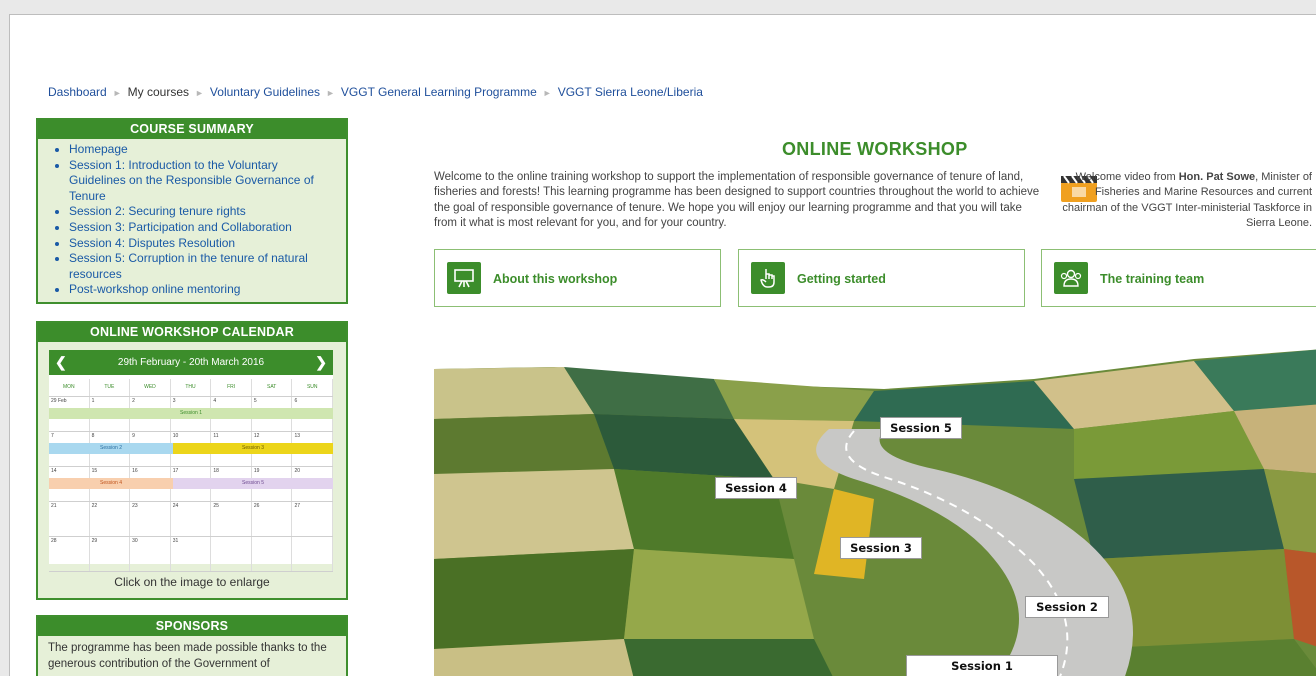 This screenshot has width=1316, height=676. I want to click on page-title: ONLINE WORKSHOP, so click(875, 149).